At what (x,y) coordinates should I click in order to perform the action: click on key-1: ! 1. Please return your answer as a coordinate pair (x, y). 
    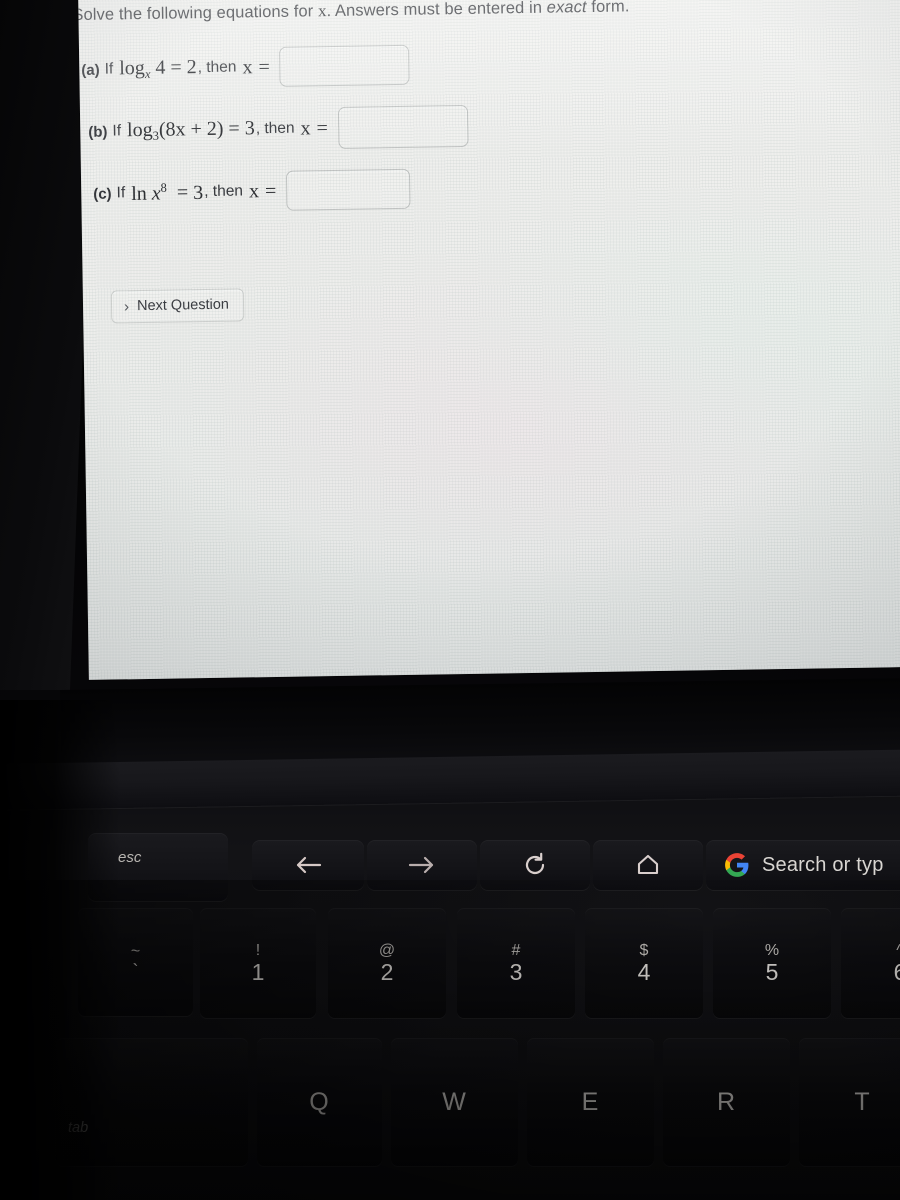
    Looking at the image, I should click on (258, 963).